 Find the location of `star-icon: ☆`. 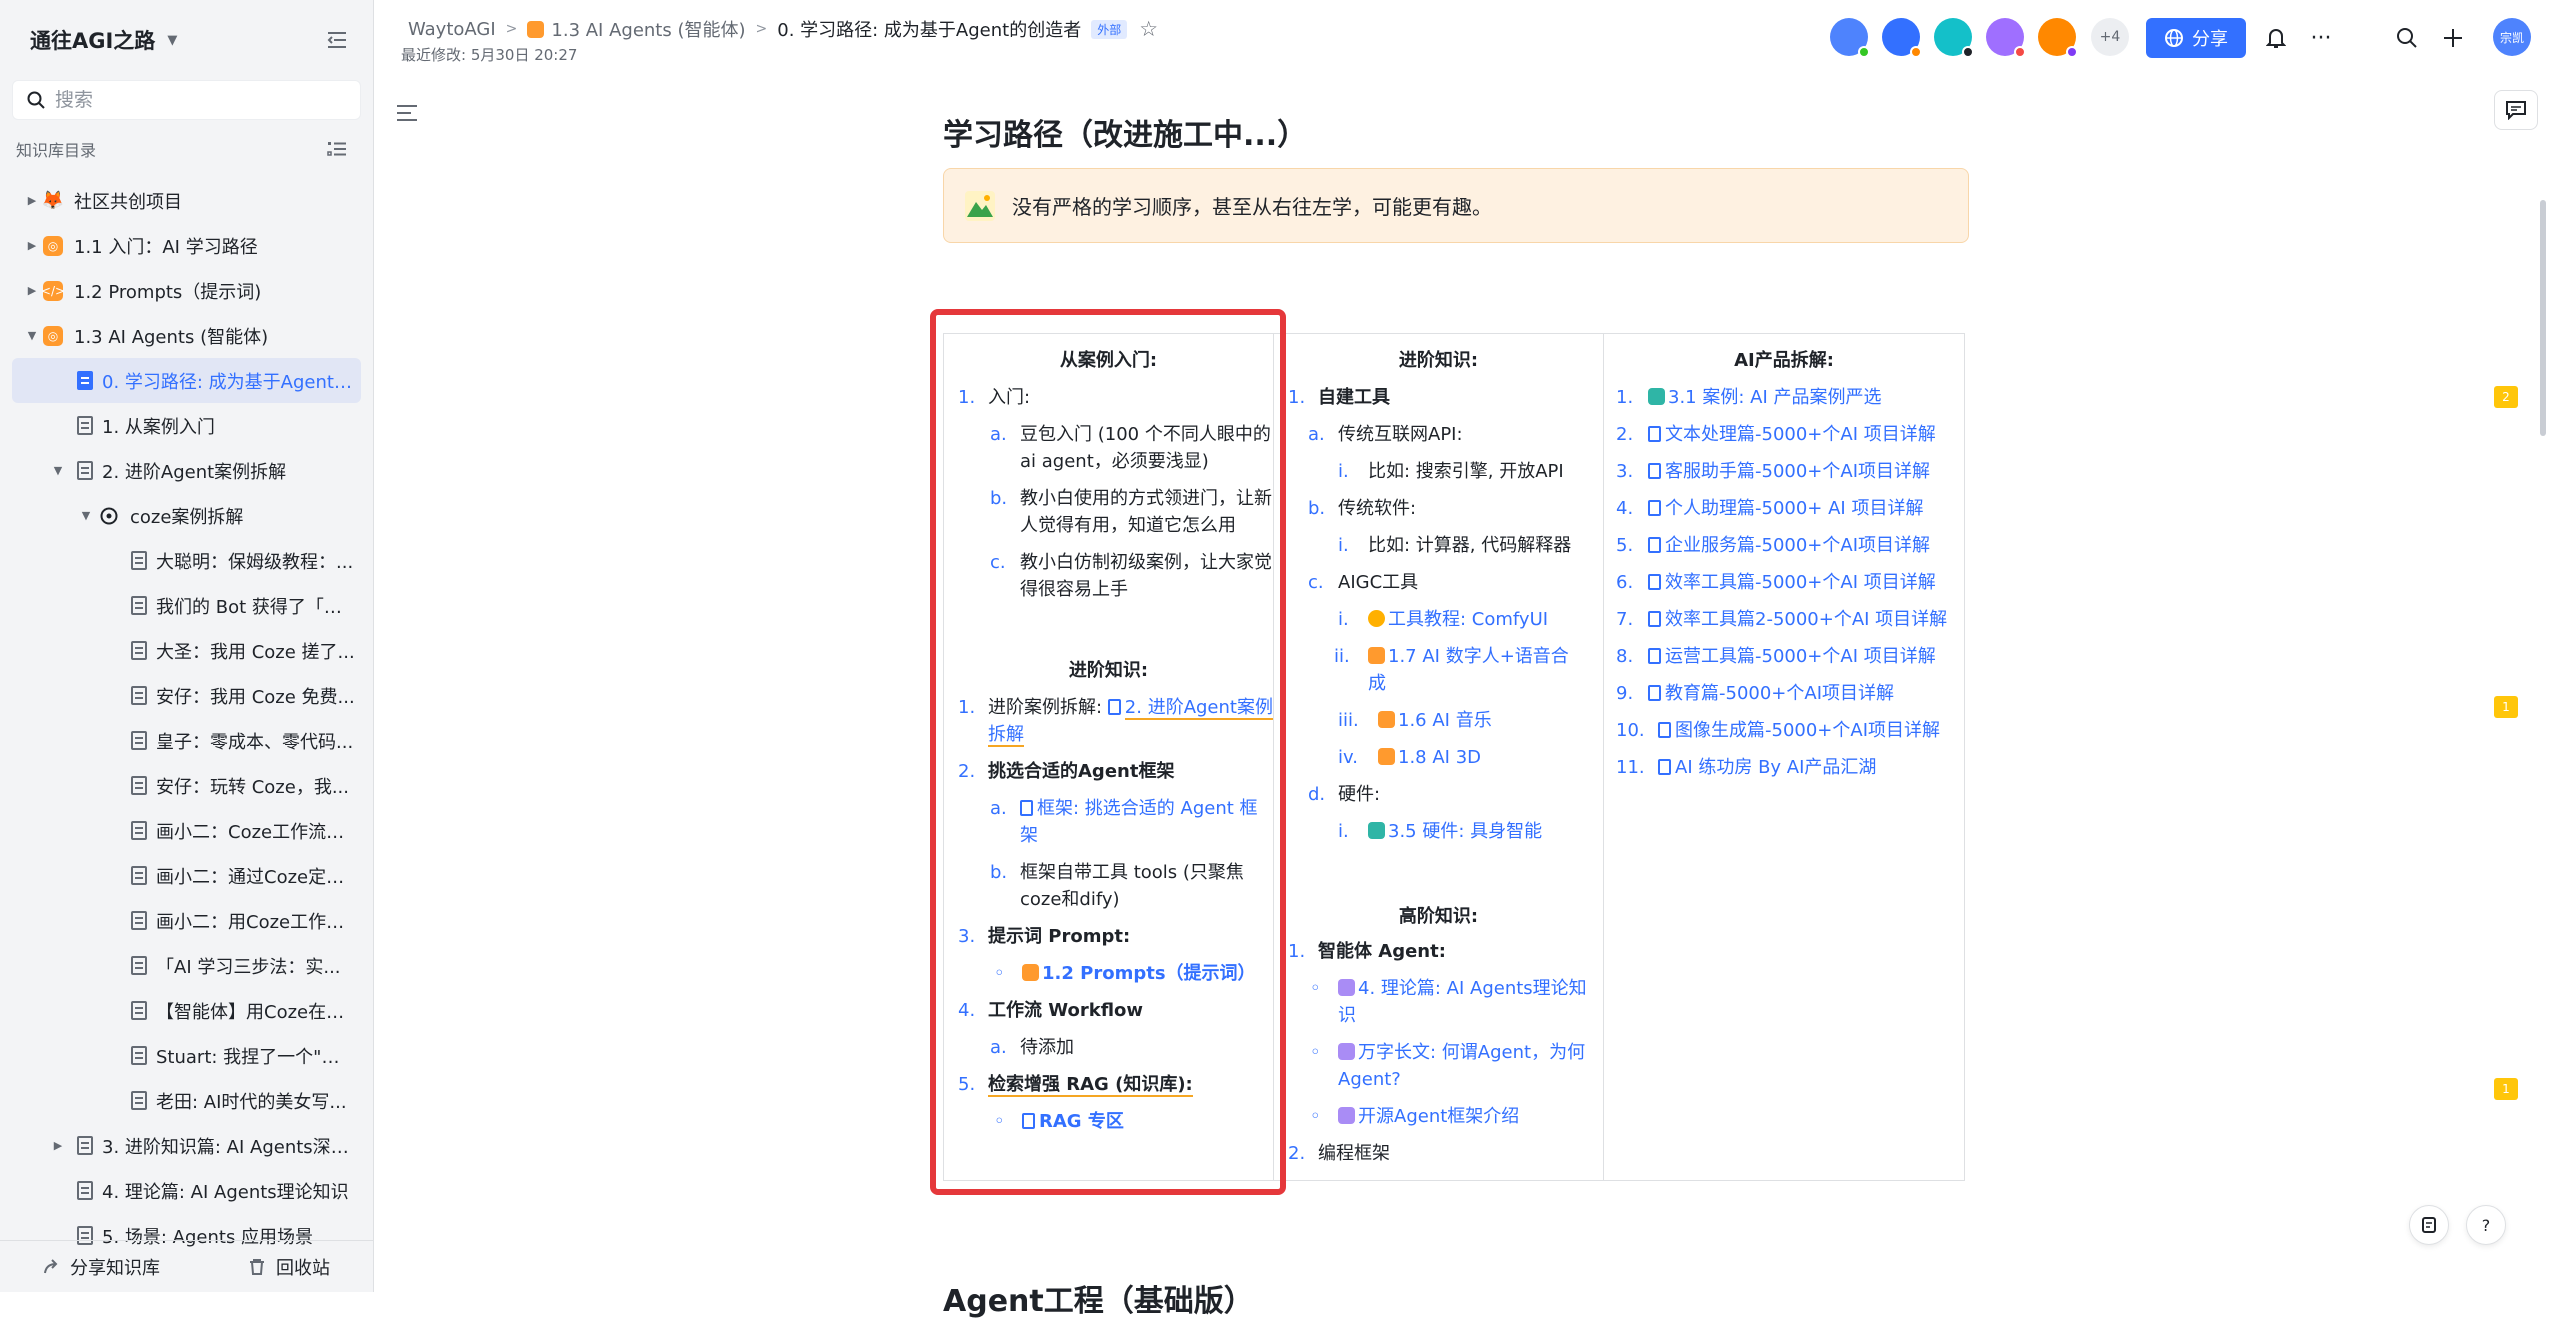

star-icon: ☆ is located at coordinates (1148, 29).